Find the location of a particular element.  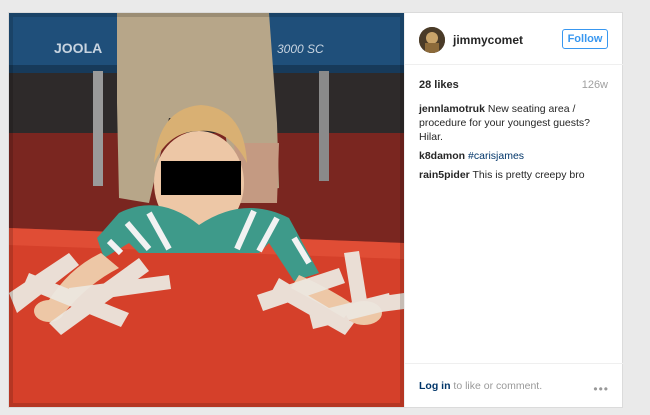

comment-username: jennlamotruk is located at coordinates (452, 109).